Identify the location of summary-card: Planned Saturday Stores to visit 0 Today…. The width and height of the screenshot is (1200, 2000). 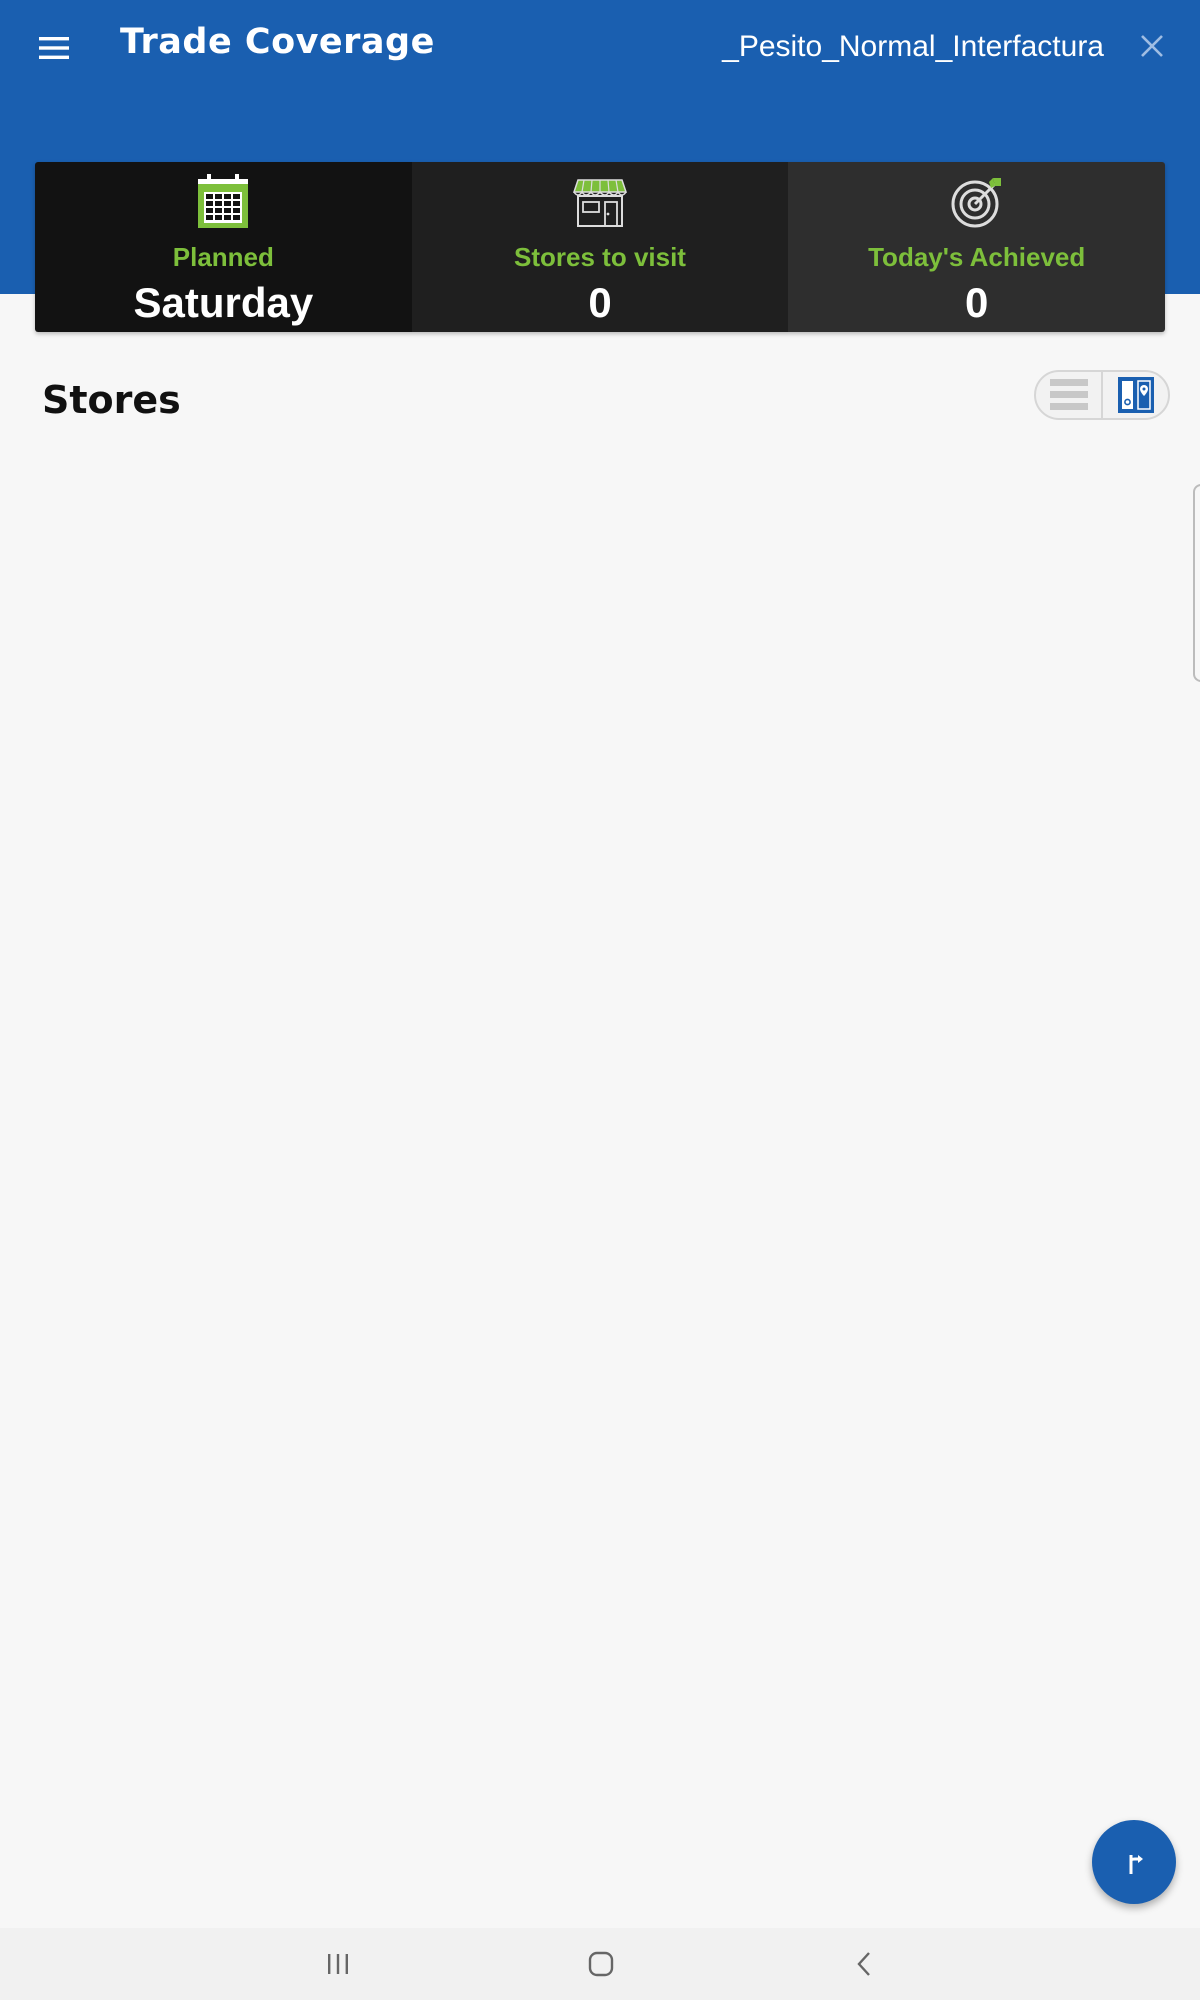
(600, 247).